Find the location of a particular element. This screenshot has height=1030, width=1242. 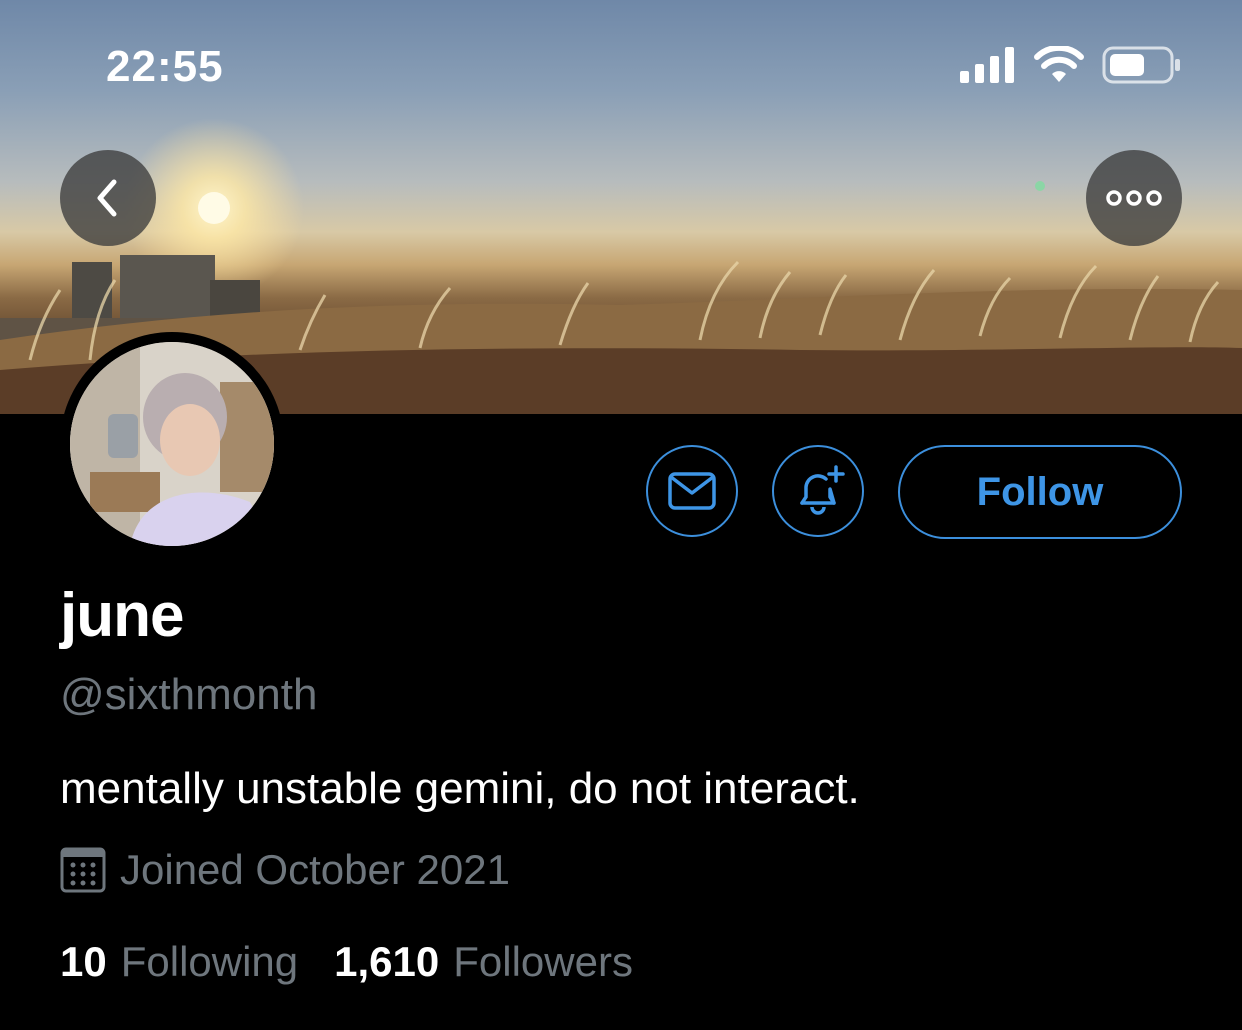

more-horizontal-icon is located at coordinates (1134, 198).